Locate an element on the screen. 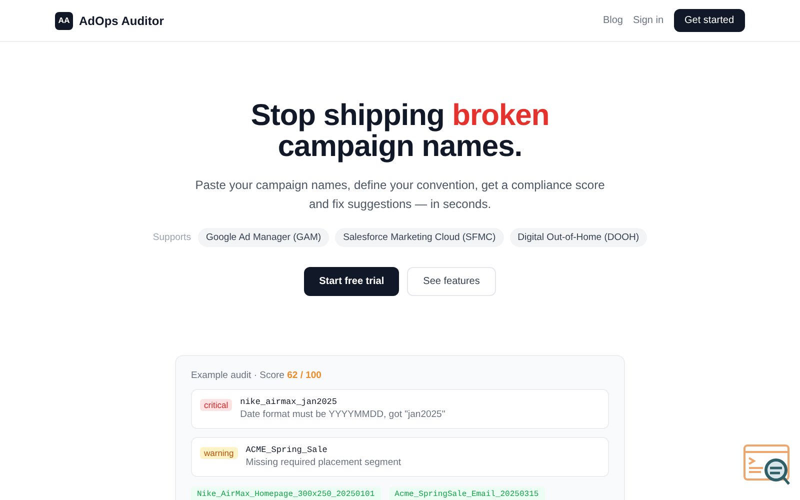 This screenshot has height=500, width=800. severity-badge: critical is located at coordinates (216, 405).